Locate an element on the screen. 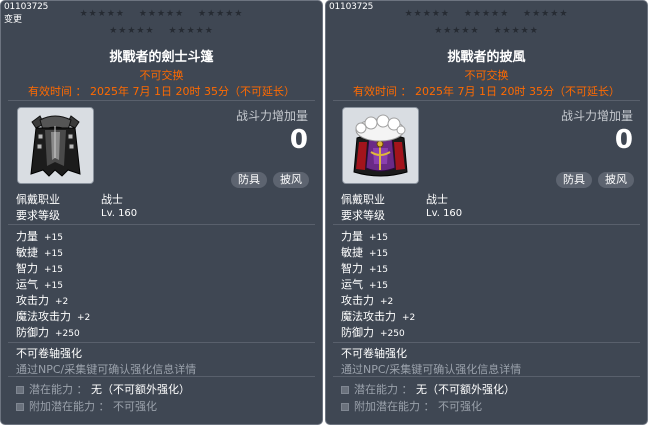  no-scroll-notice: 不可卷轴强化 is located at coordinates (374, 353).